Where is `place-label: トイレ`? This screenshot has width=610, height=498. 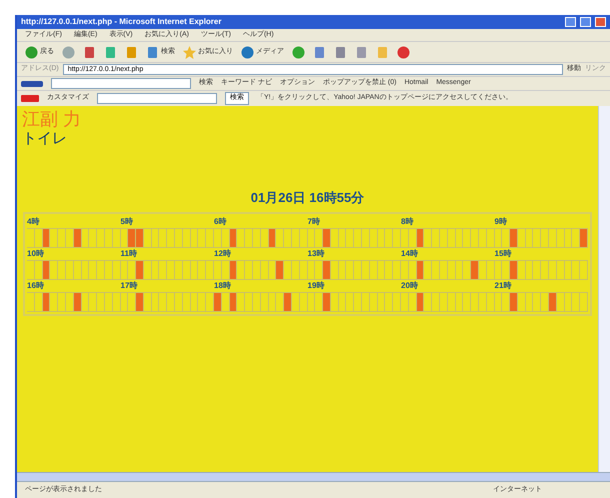
place-label: トイレ is located at coordinates (44, 139).